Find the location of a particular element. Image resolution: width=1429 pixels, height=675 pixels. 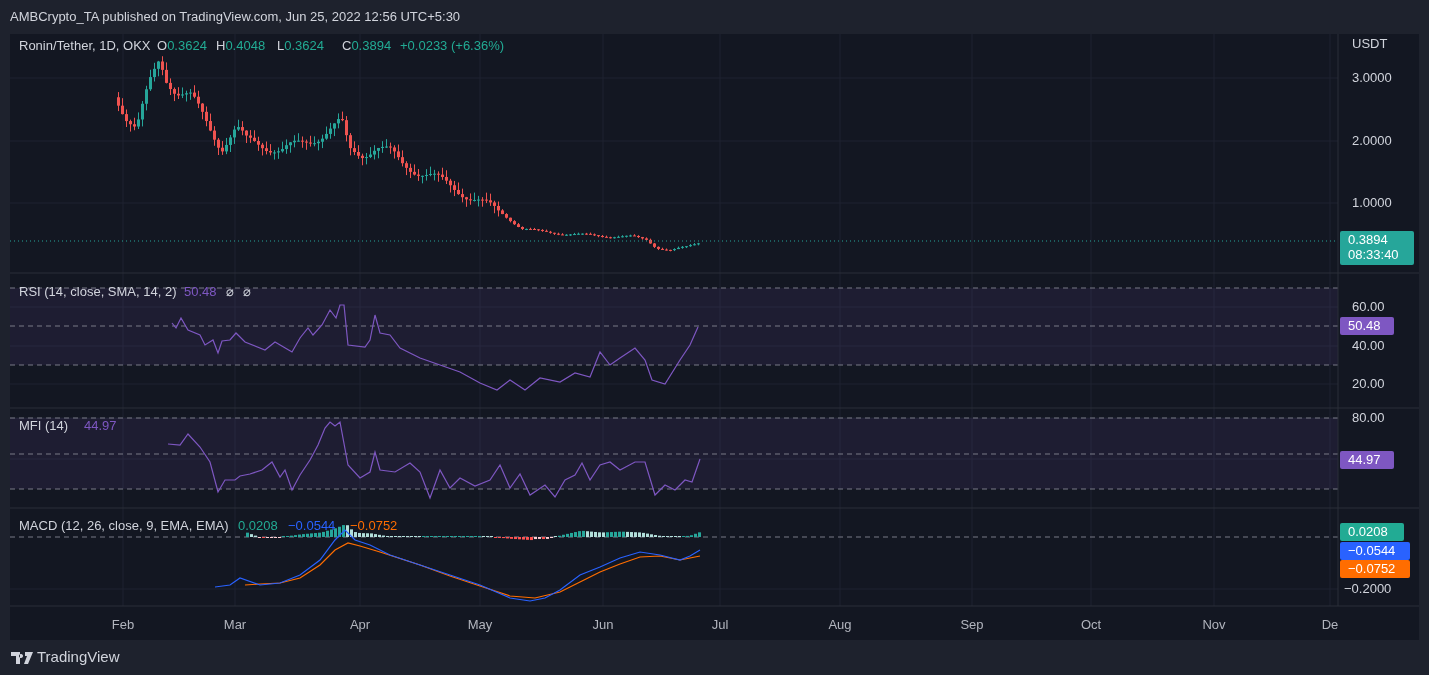

time-label: Nov is located at coordinates (1214, 624).